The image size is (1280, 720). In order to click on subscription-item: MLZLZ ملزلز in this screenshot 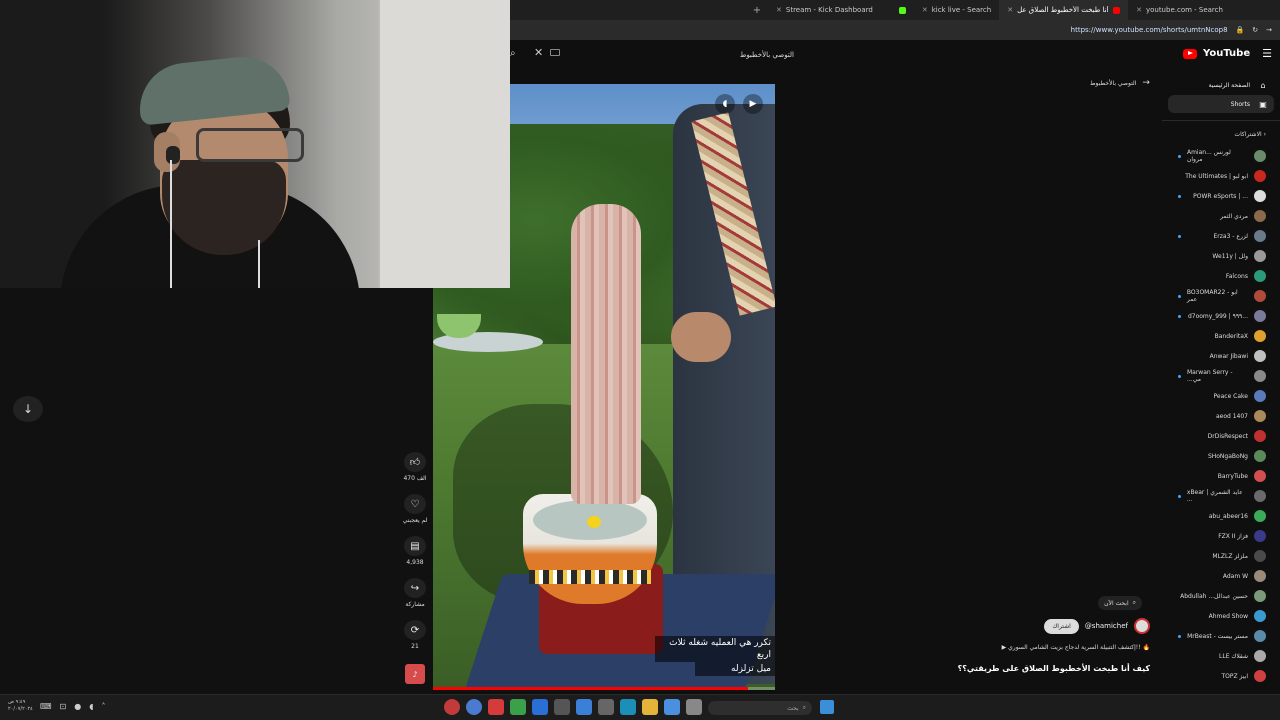, I will do `click(1221, 556)`.